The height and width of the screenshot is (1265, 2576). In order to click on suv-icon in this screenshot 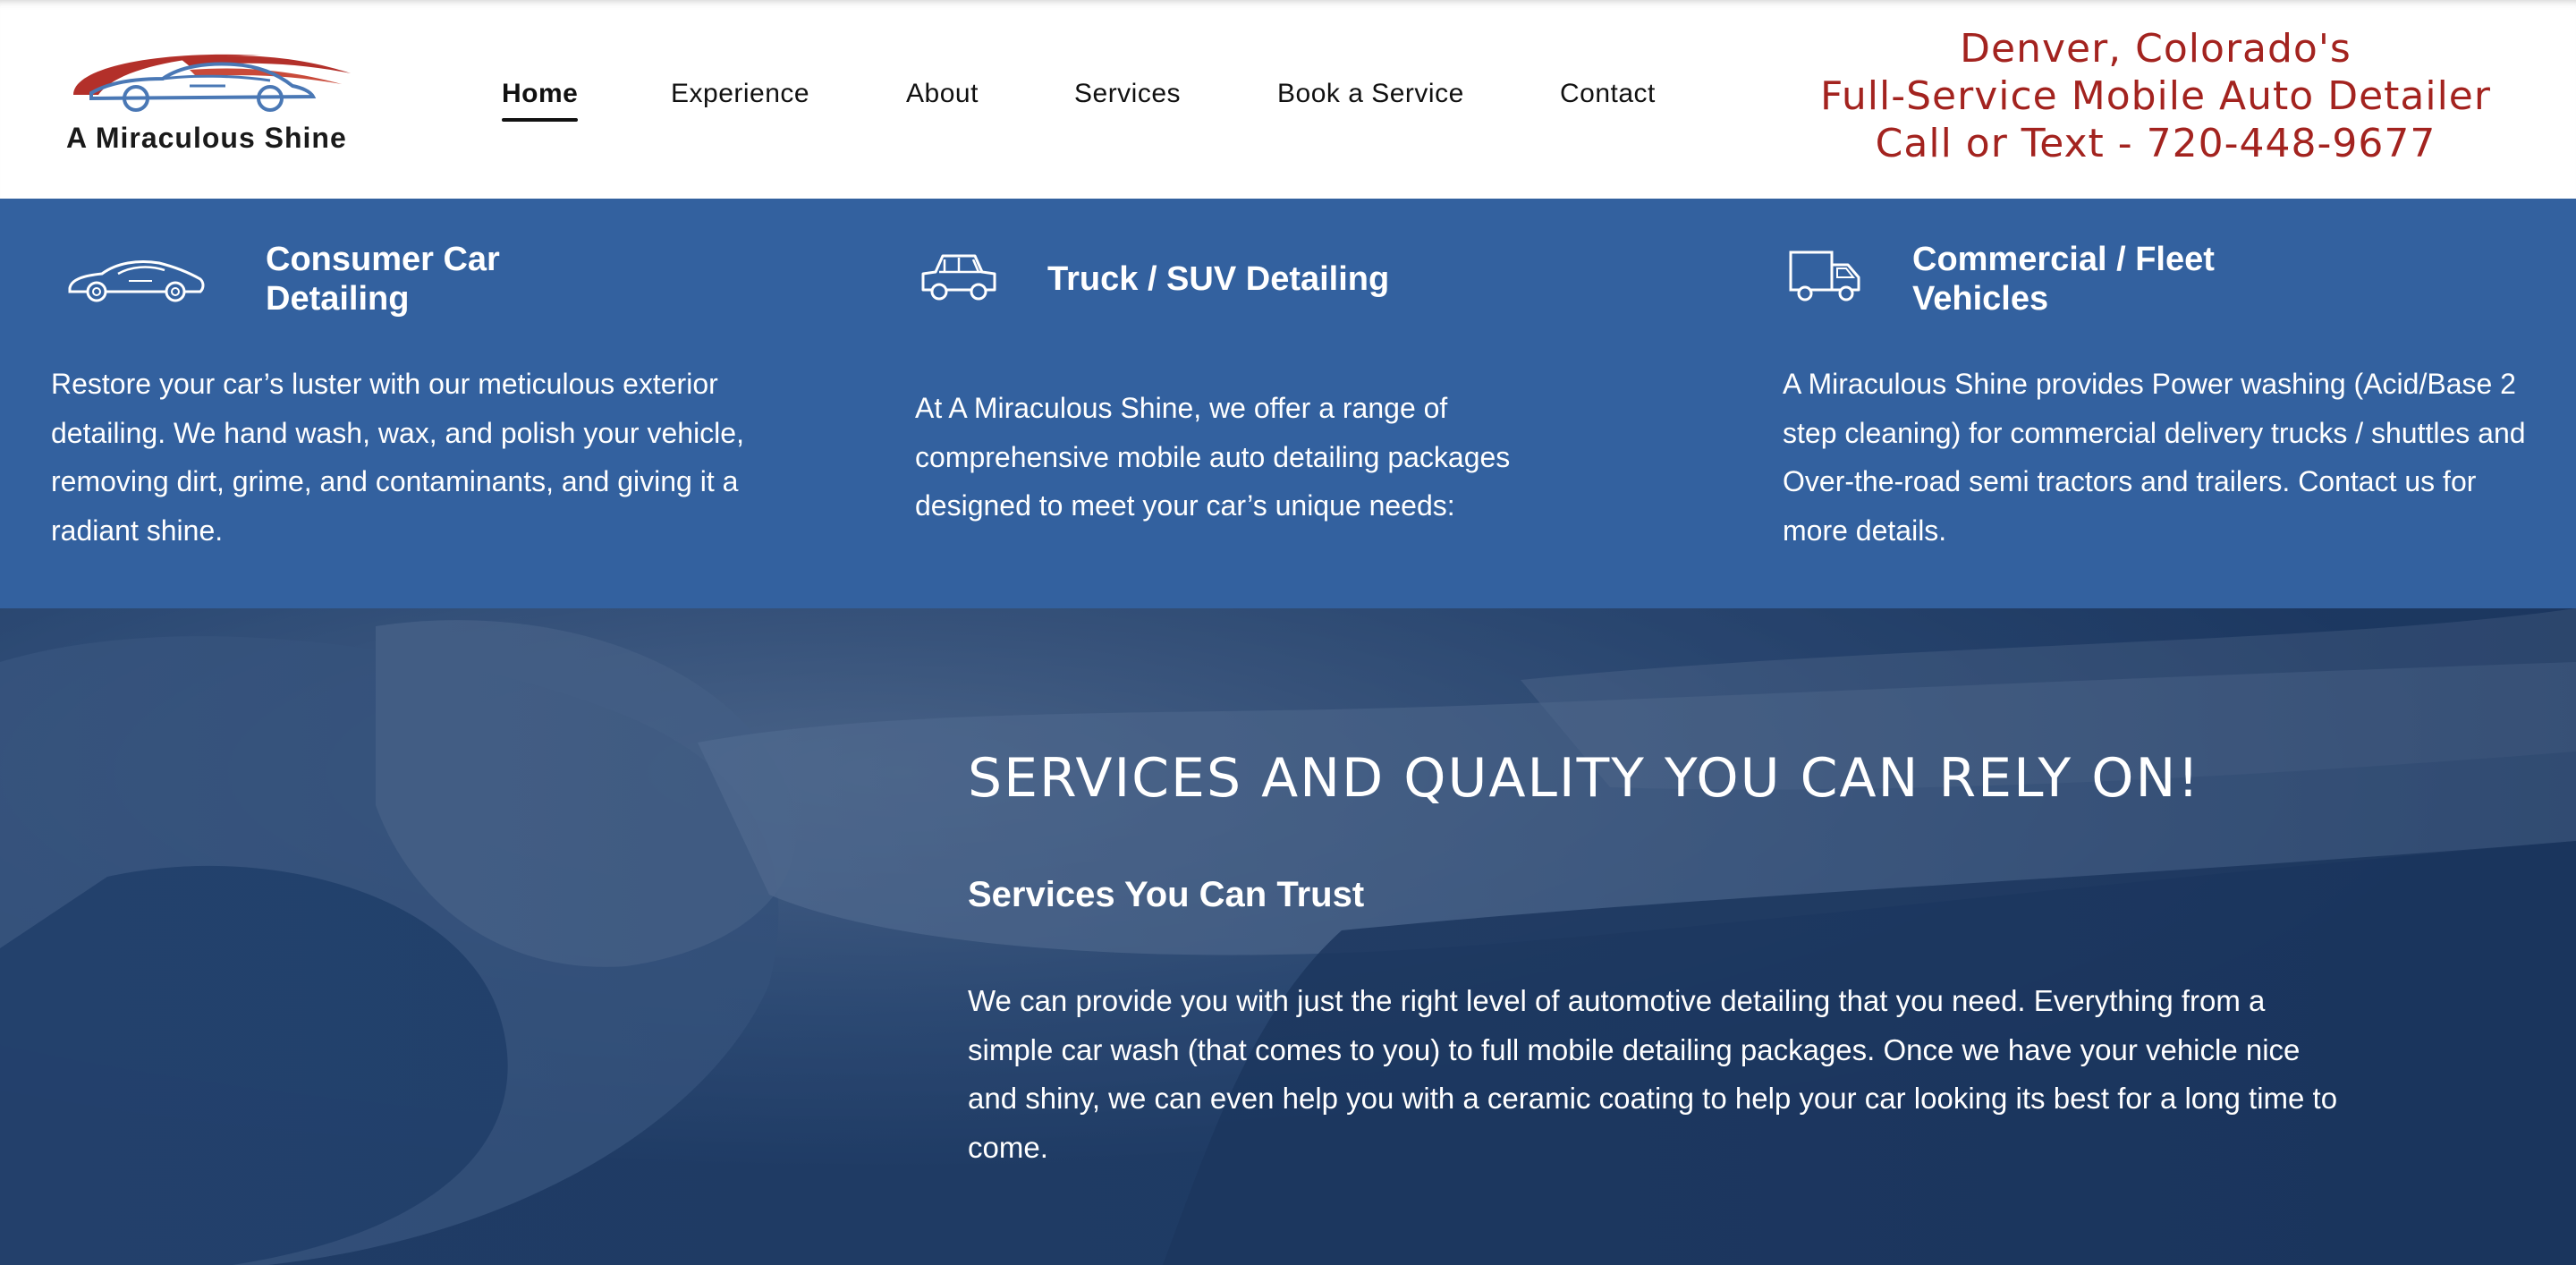, I will do `click(958, 277)`.